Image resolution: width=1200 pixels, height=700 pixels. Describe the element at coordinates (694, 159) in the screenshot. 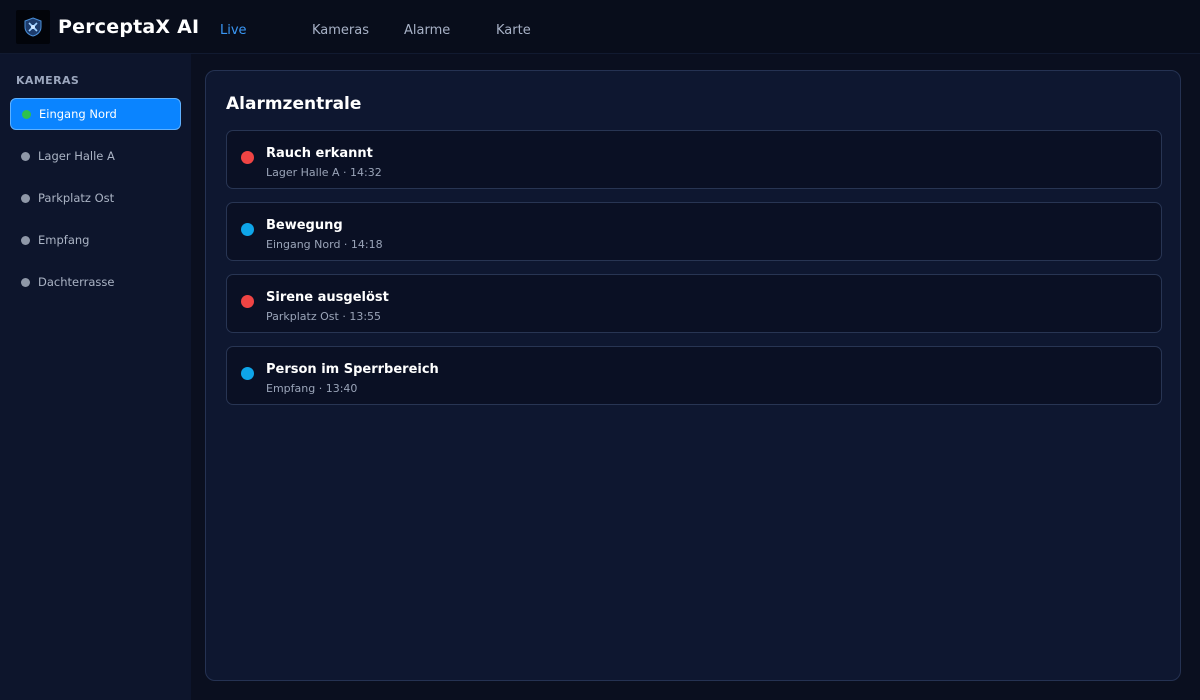

I see `alarm-card: Rauch erkannt Lager Halle A · 14:32` at that location.